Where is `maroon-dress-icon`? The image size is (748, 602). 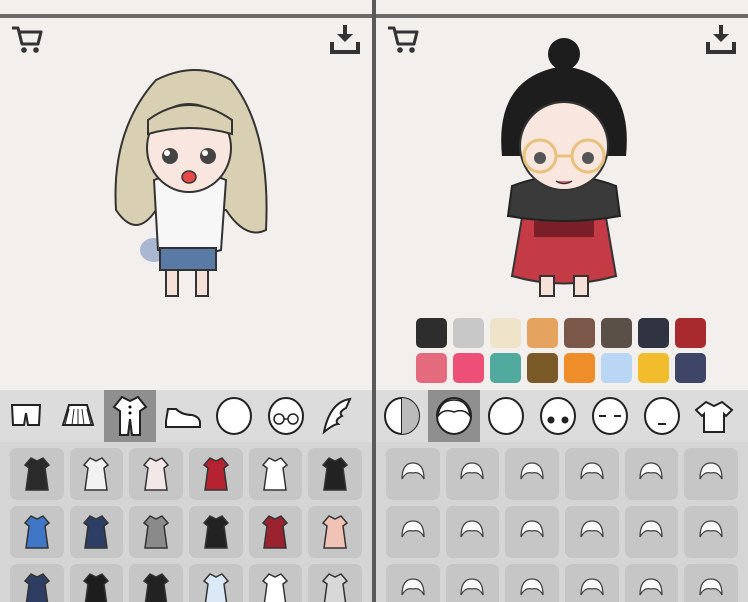 maroon-dress-icon is located at coordinates (275, 532).